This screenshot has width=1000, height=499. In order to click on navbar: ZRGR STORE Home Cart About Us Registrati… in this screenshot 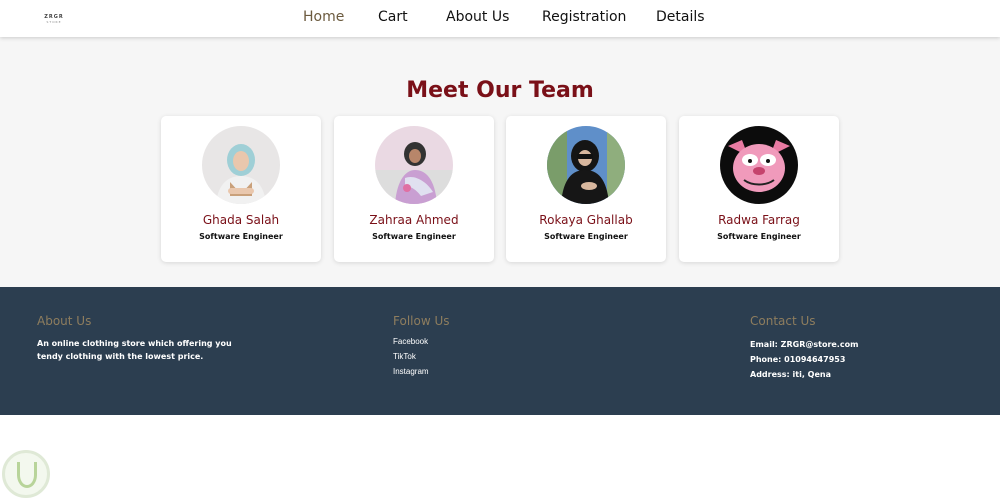, I will do `click(500, 18)`.